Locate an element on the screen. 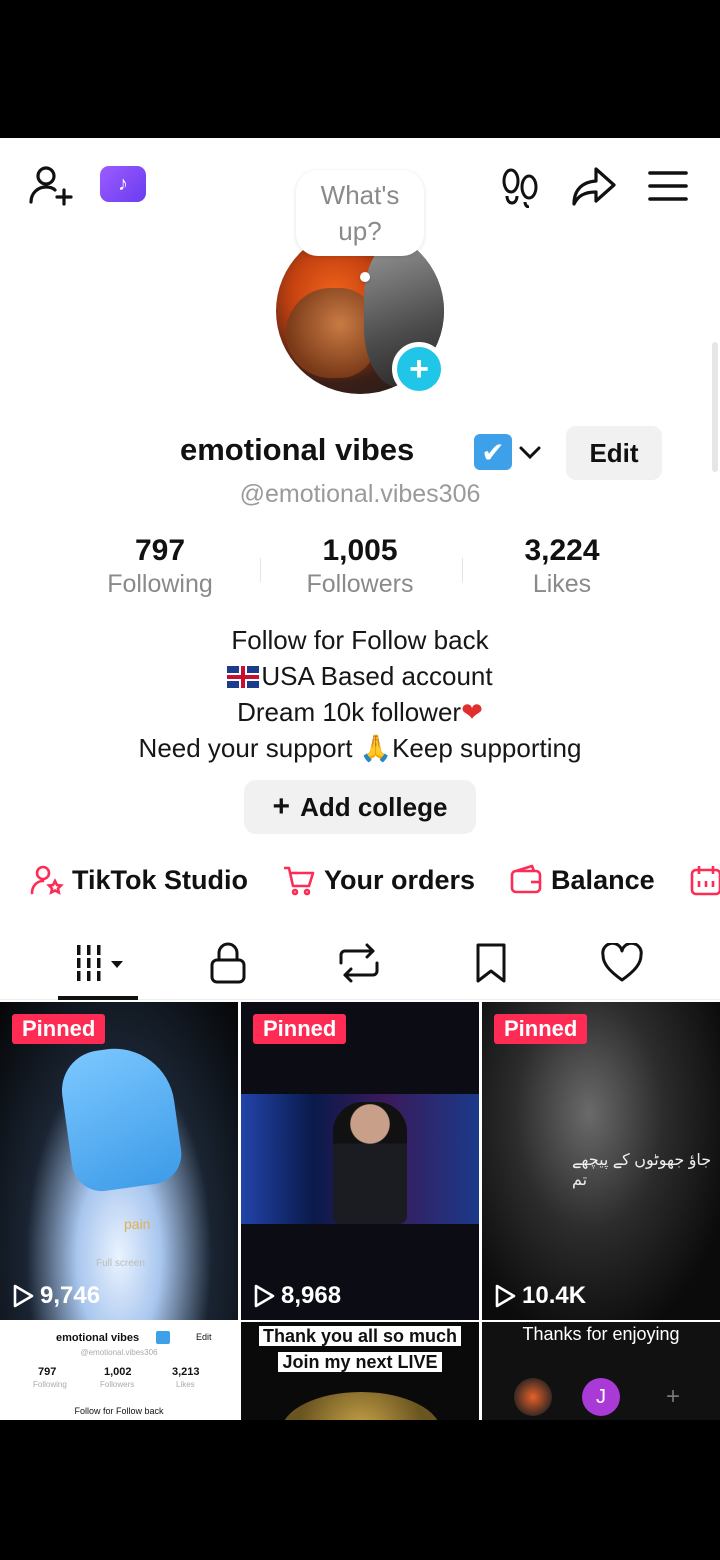  repost-icon is located at coordinates (359, 963).